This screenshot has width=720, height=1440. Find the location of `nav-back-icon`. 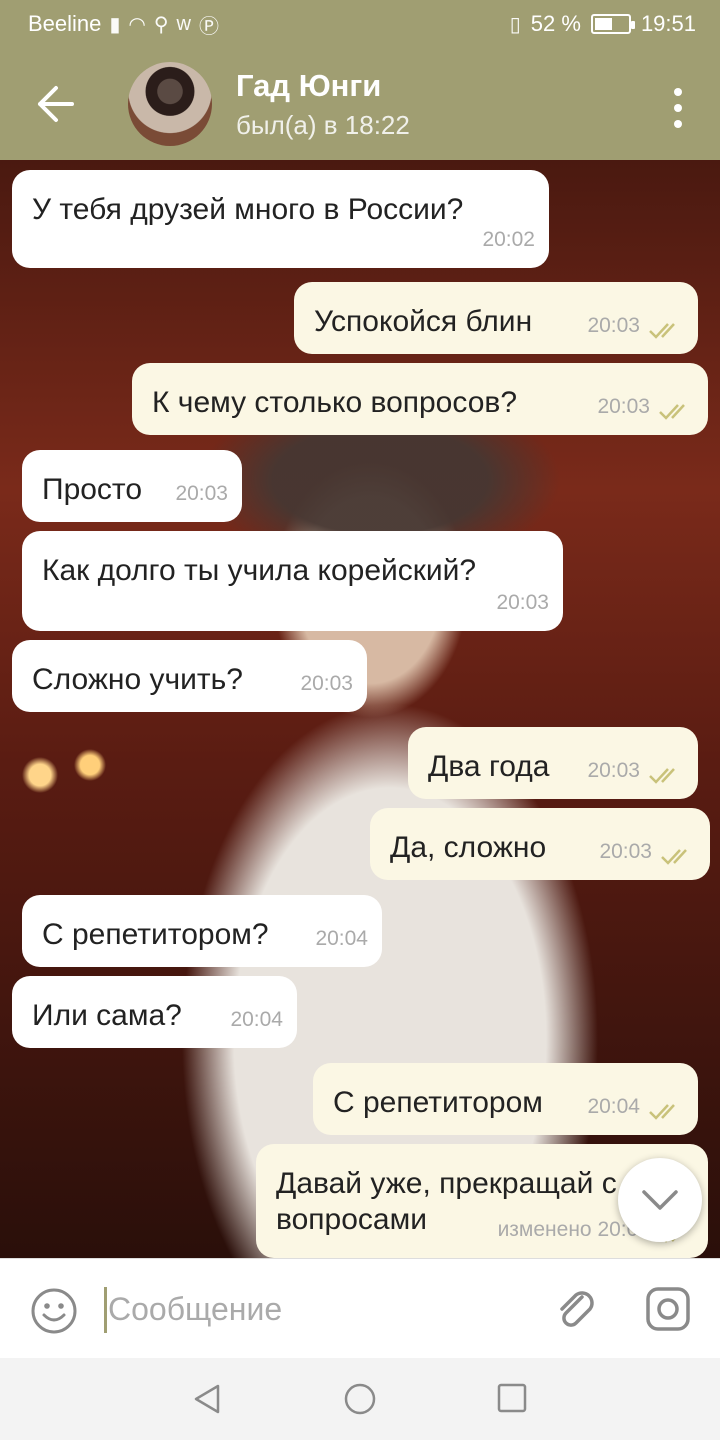

nav-back-icon is located at coordinates (207, 1399).